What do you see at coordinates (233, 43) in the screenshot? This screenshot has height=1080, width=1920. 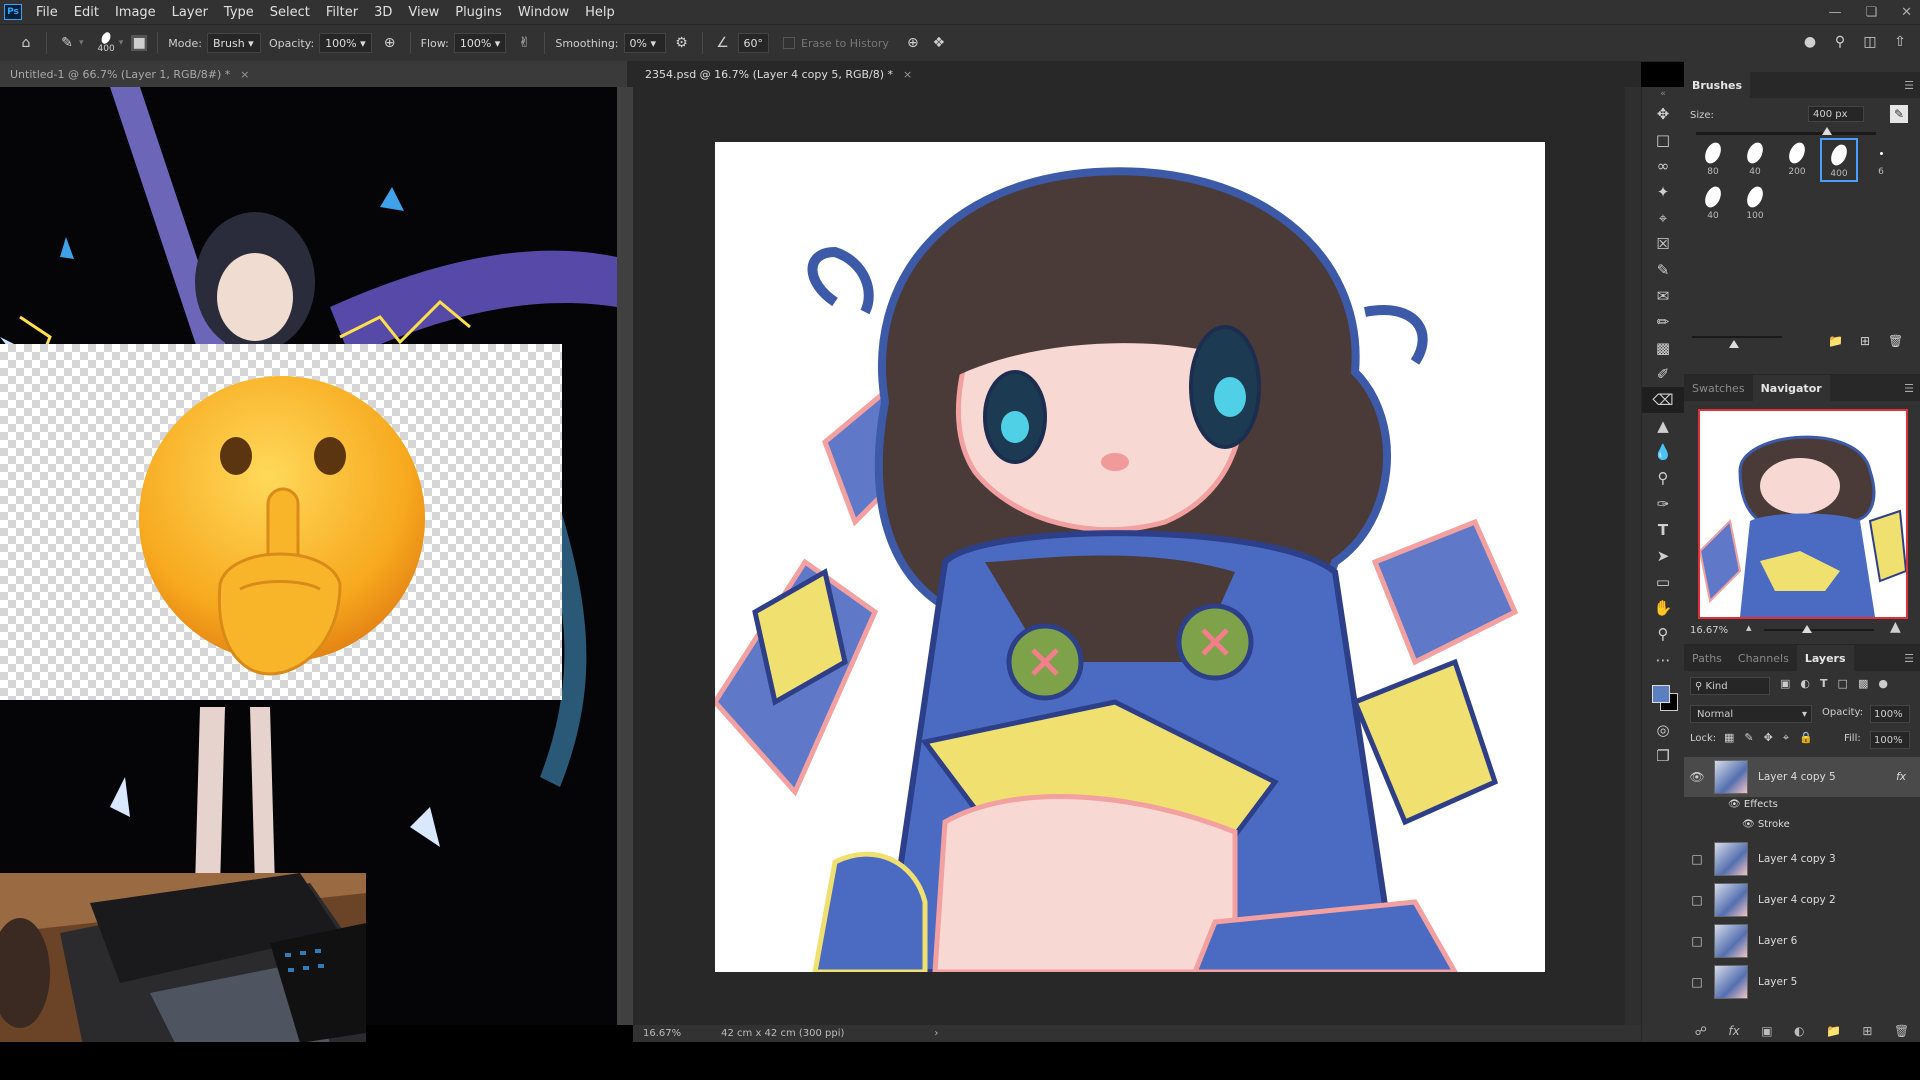 I see `mode-select: Brush ▾` at bounding box center [233, 43].